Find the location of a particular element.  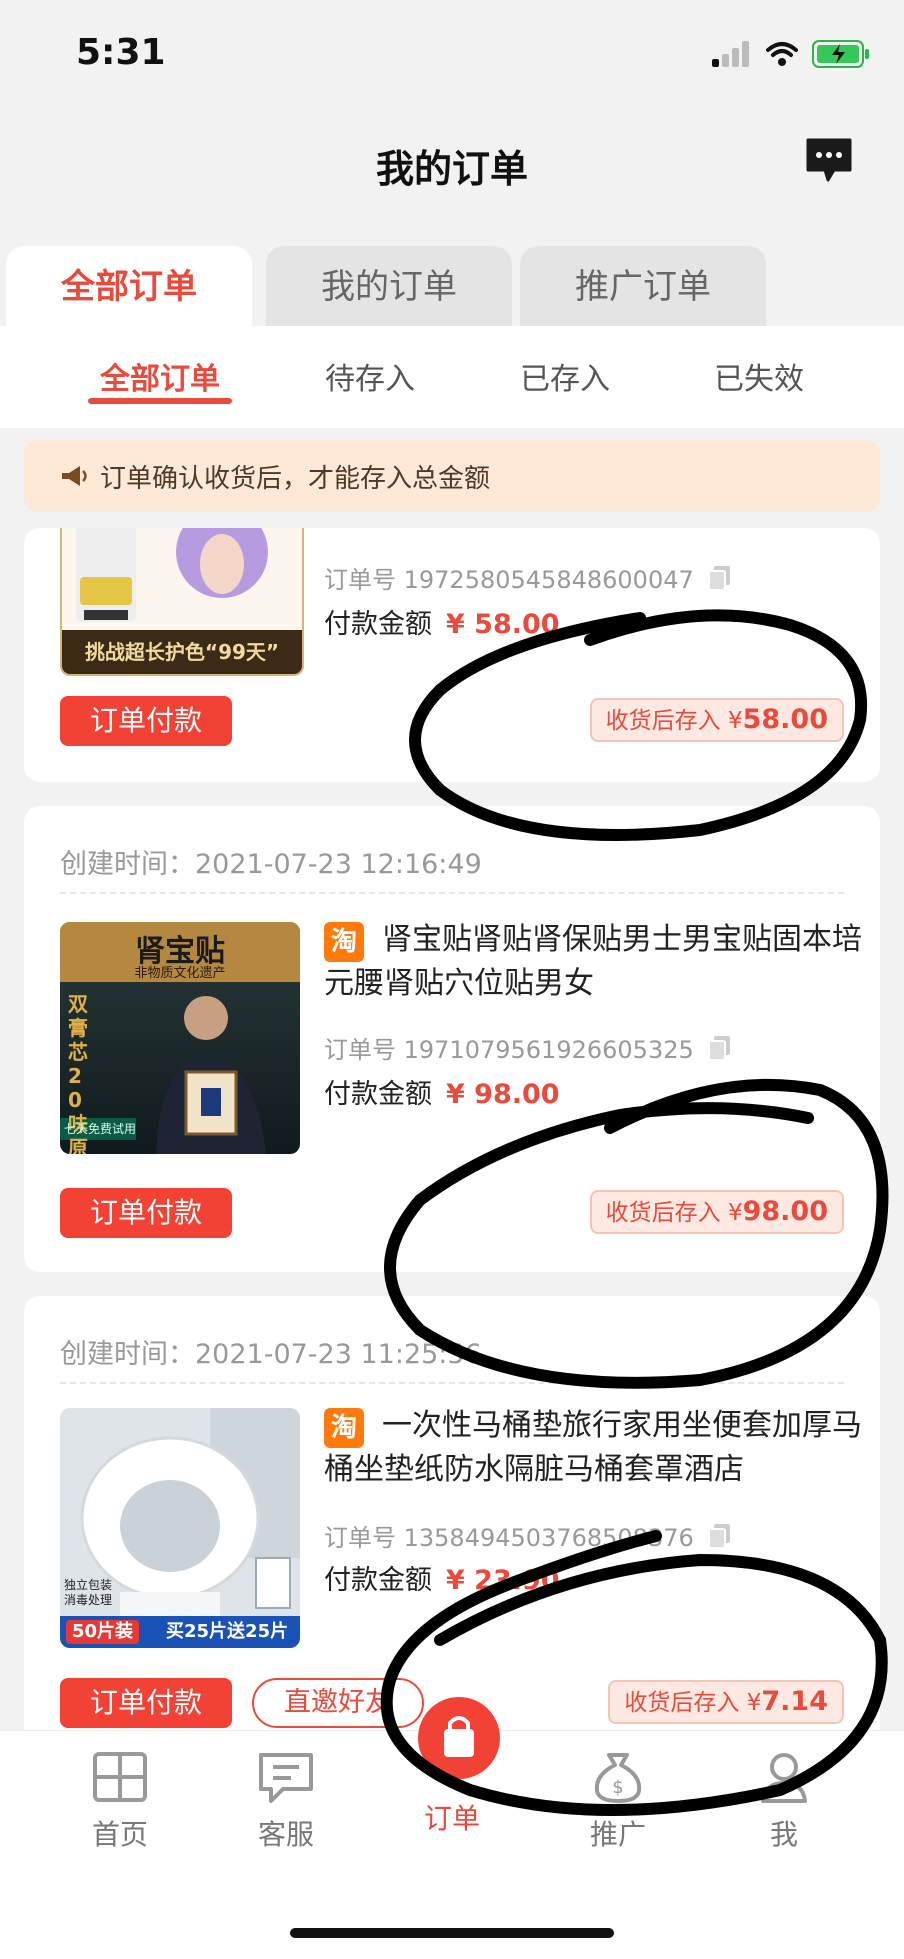

active-tab-underline is located at coordinates (160, 401).